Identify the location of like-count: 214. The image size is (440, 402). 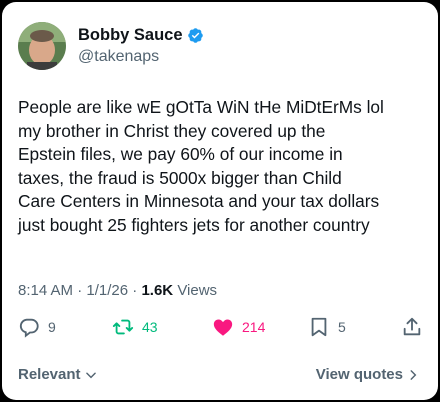
(254, 327).